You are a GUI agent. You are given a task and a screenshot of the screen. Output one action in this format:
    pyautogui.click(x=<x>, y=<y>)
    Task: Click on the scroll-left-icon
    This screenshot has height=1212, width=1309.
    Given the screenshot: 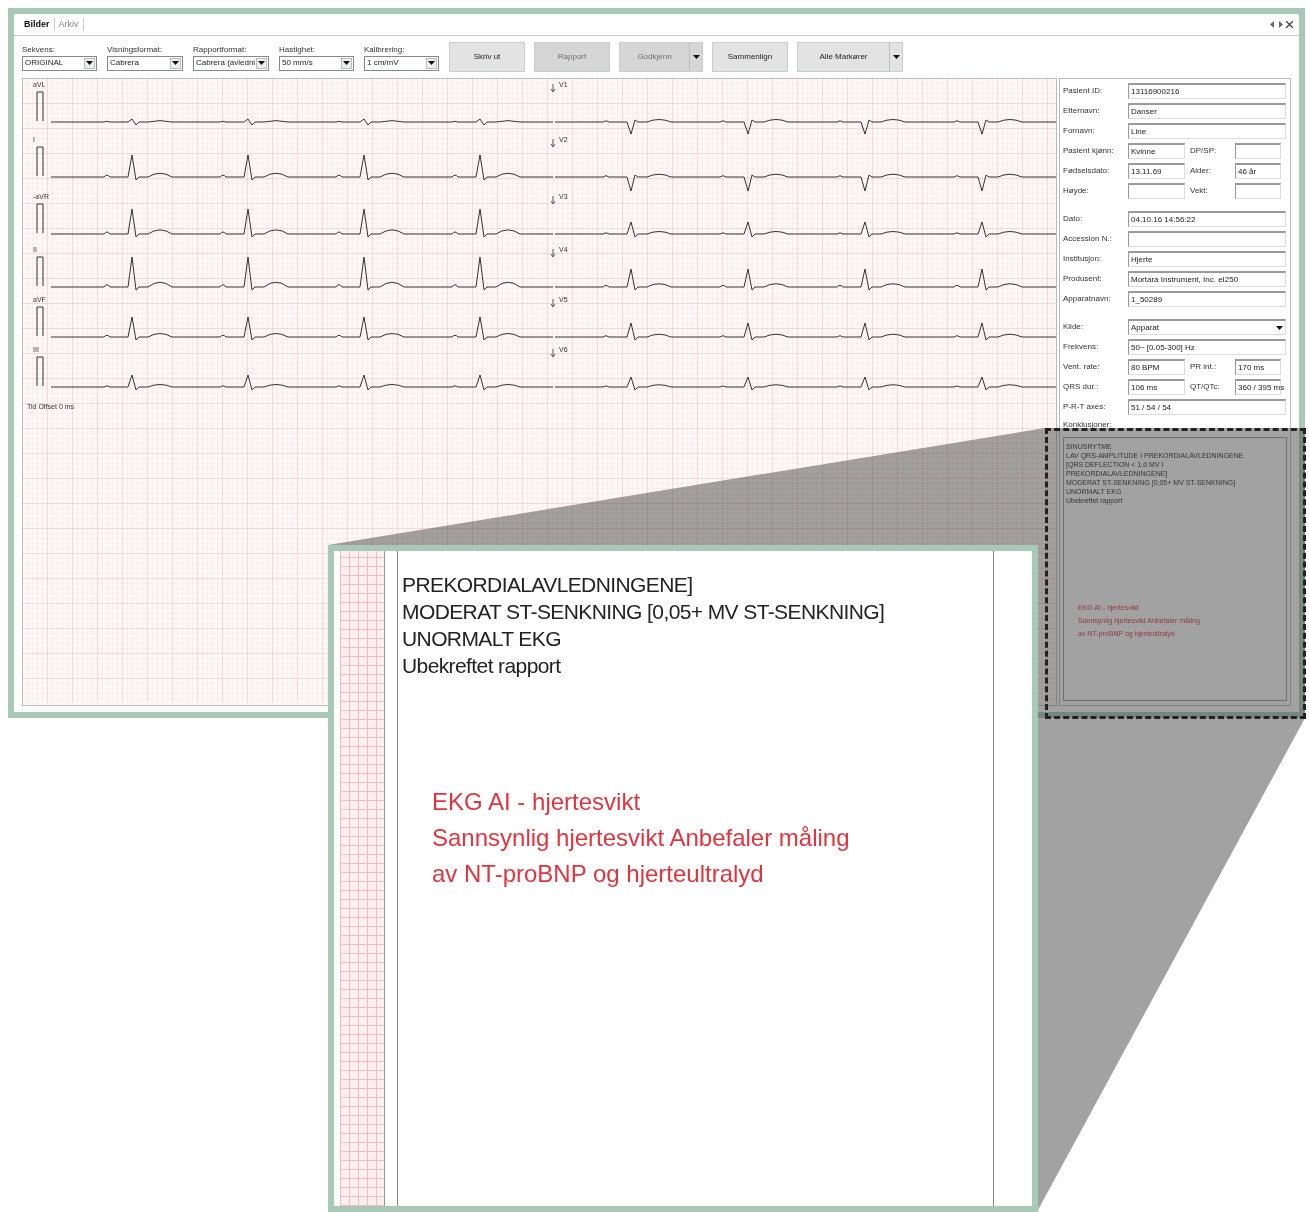 What is the action you would take?
    pyautogui.click(x=1272, y=24)
    